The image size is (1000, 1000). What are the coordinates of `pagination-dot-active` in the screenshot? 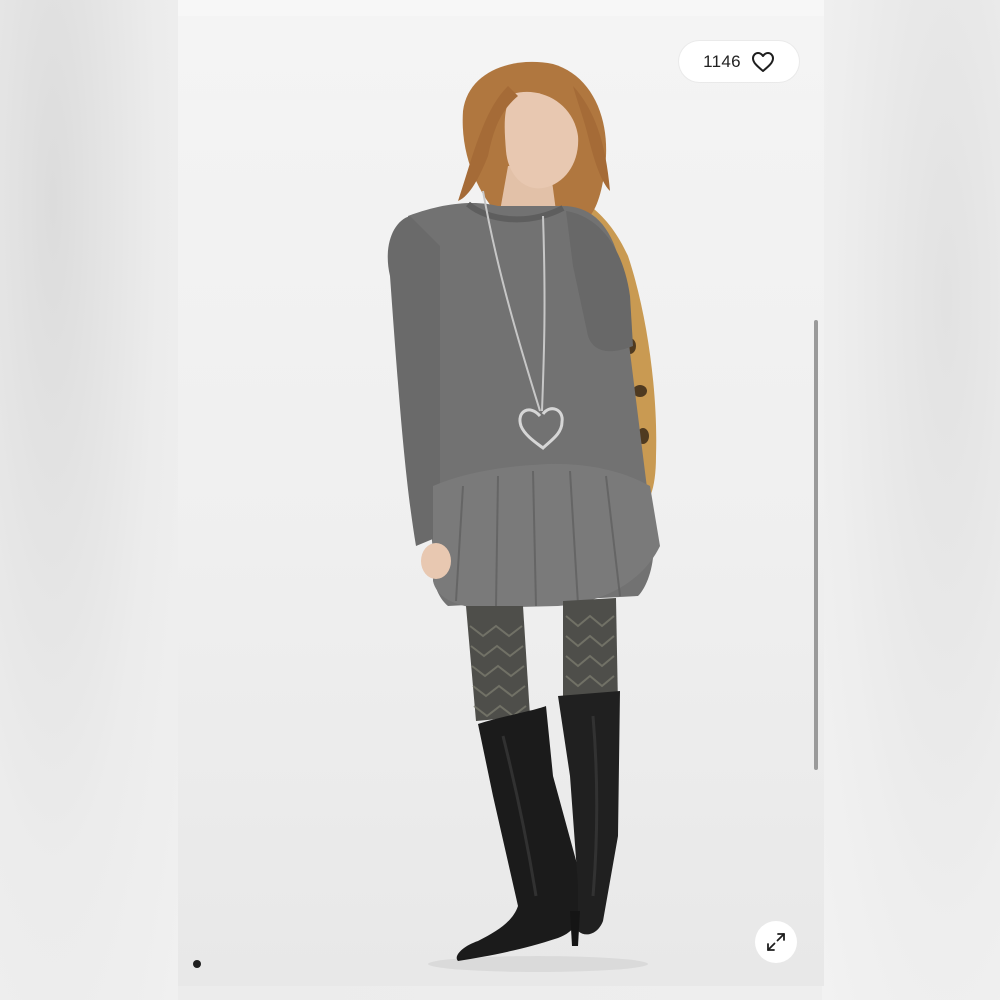 It's located at (197, 964).